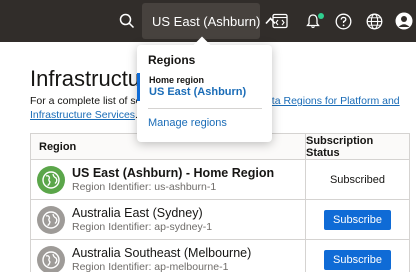 This screenshot has width=416, height=272. I want to click on data-regions-link: ata Regions for Platform and, so click(333, 101).